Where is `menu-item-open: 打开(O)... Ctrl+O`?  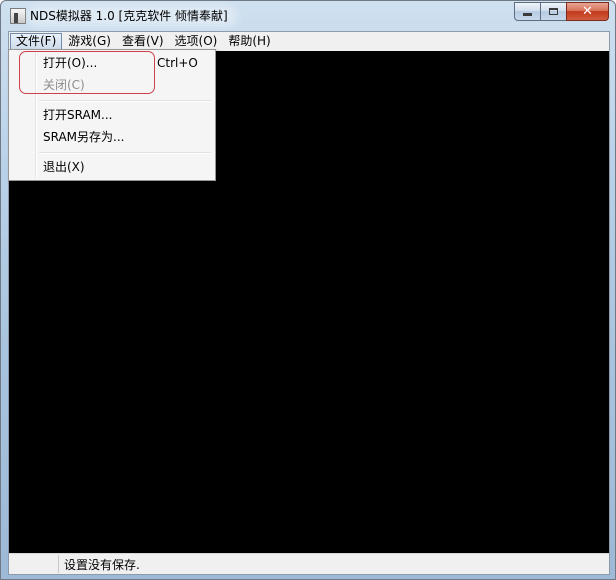 menu-item-open: 打开(O)... Ctrl+O is located at coordinates (112, 63).